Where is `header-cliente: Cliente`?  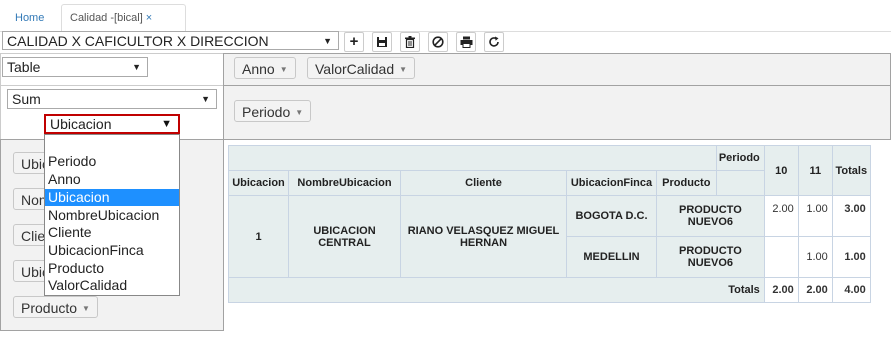 header-cliente: Cliente is located at coordinates (483, 183).